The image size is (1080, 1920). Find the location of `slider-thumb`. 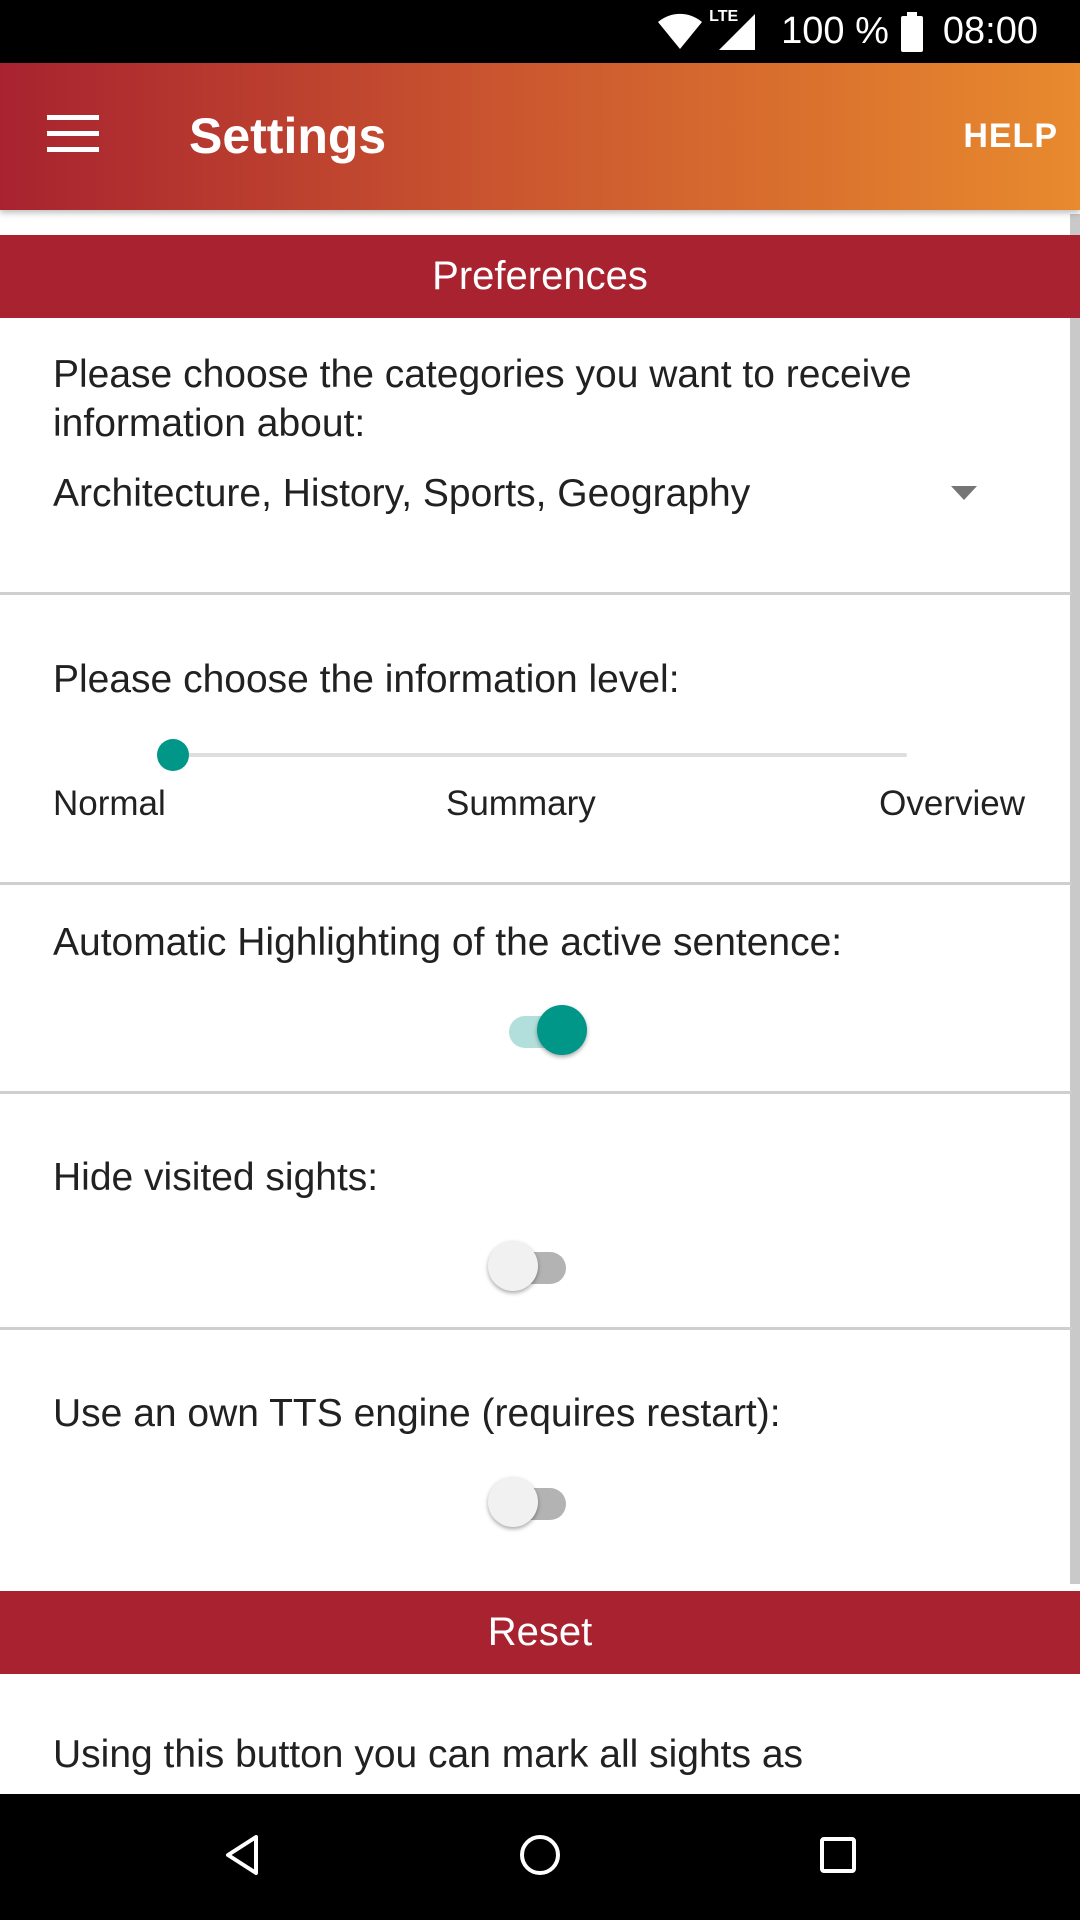

slider-thumb is located at coordinates (173, 755).